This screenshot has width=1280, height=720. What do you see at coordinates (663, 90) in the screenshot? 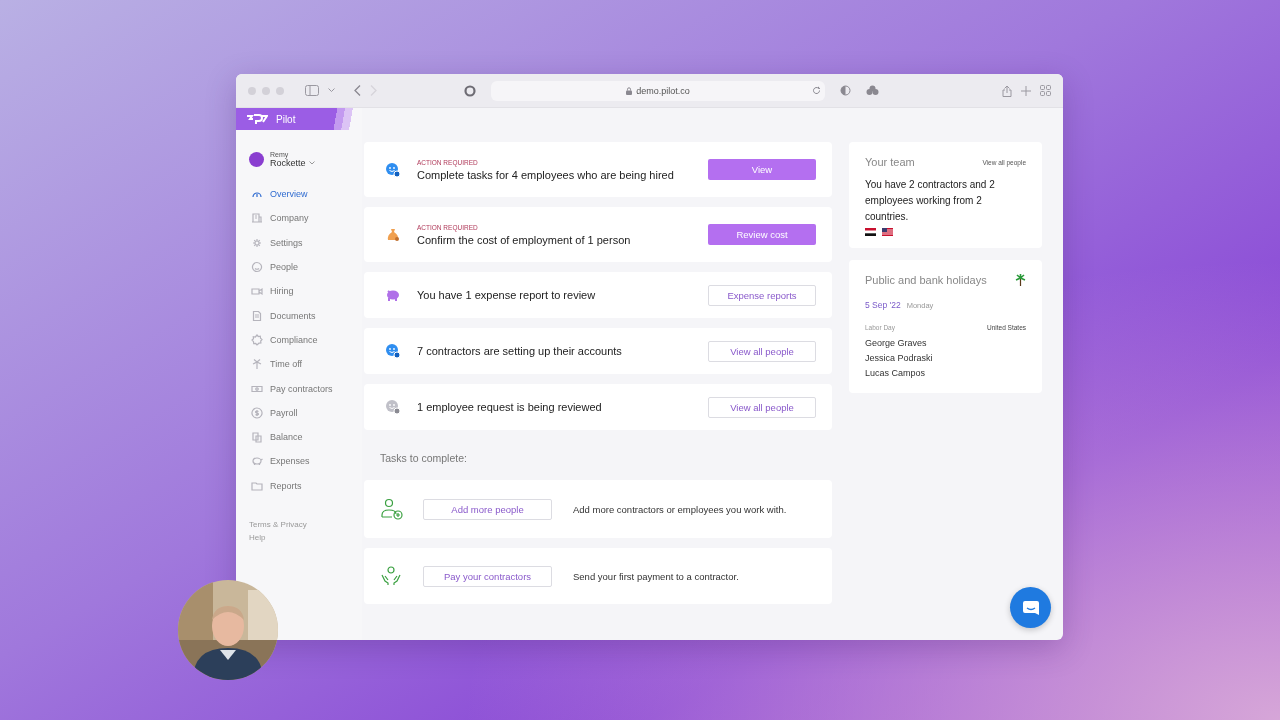
I see `url-text: demo.pilot.co` at bounding box center [663, 90].